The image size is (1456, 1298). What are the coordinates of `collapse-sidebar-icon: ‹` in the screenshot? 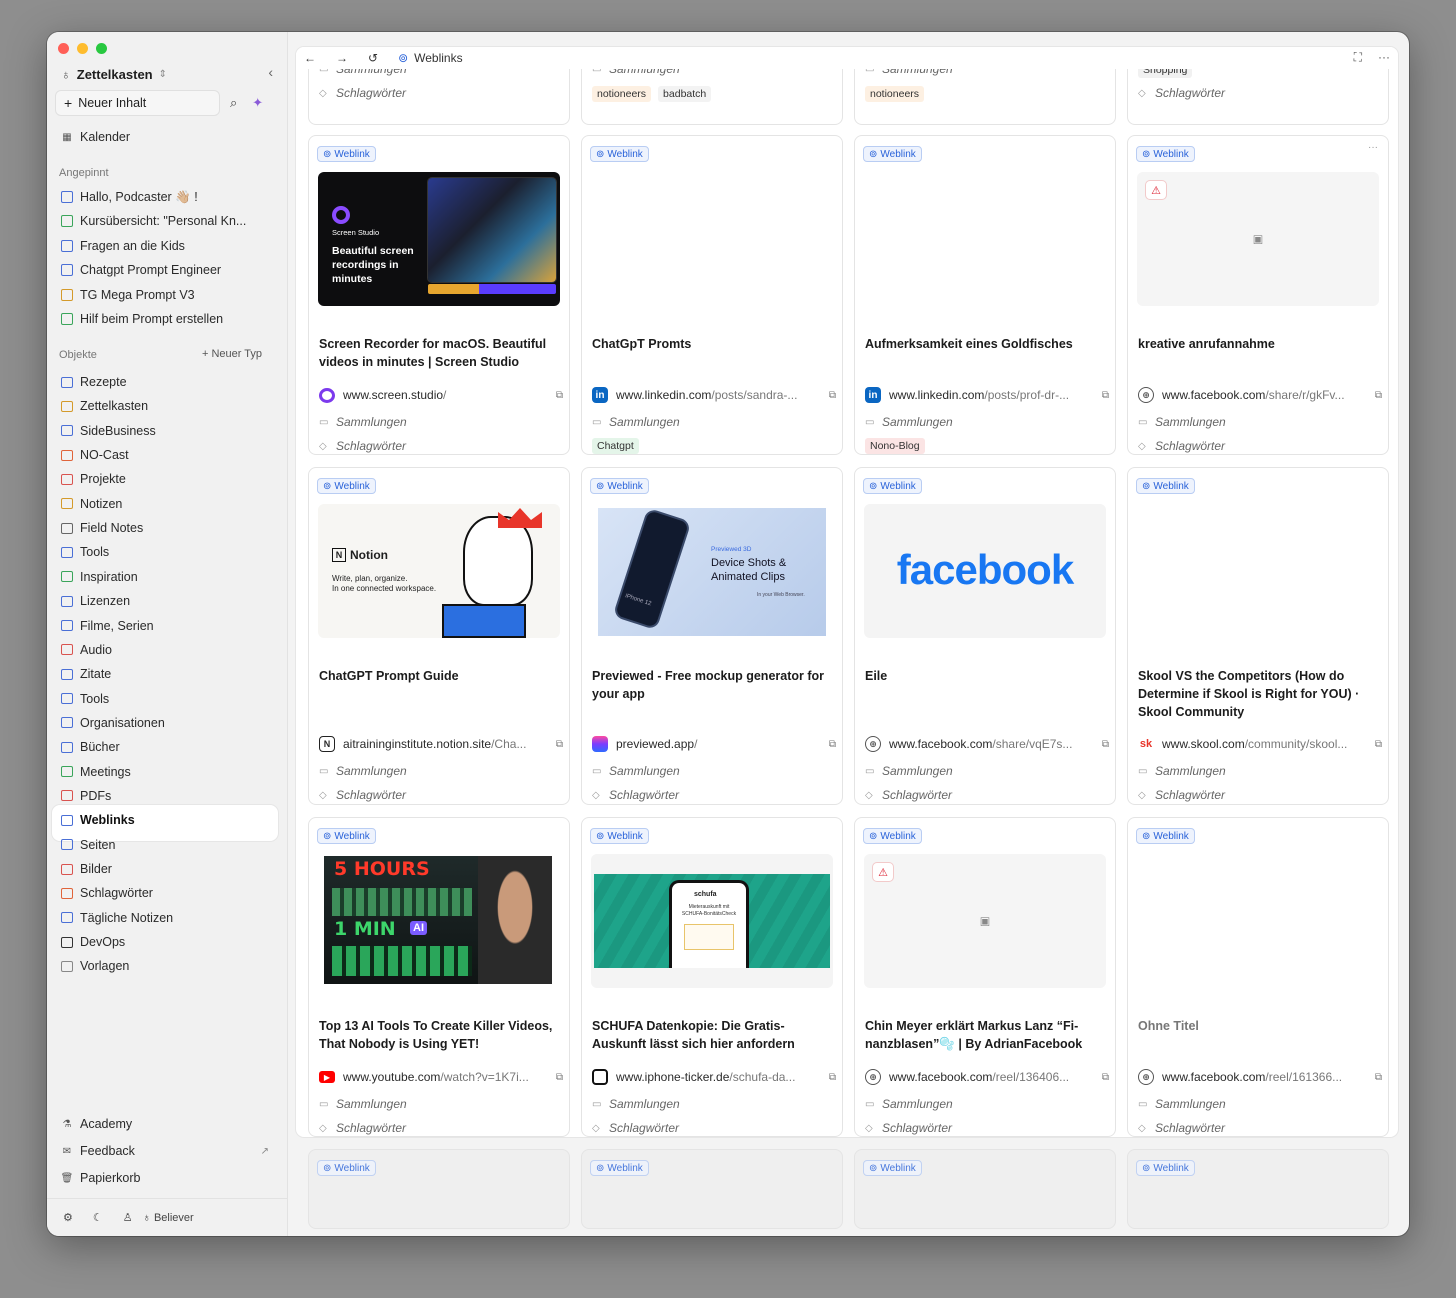 It's located at (270, 72).